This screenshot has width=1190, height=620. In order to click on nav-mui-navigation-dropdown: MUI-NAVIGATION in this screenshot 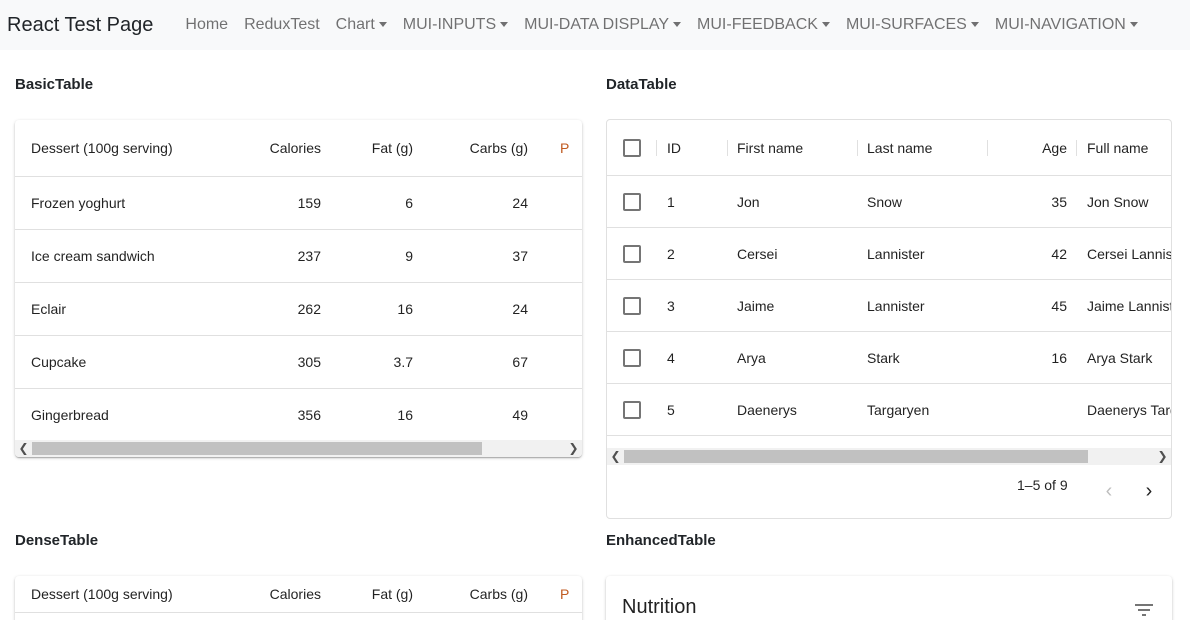, I will do `click(1066, 25)`.